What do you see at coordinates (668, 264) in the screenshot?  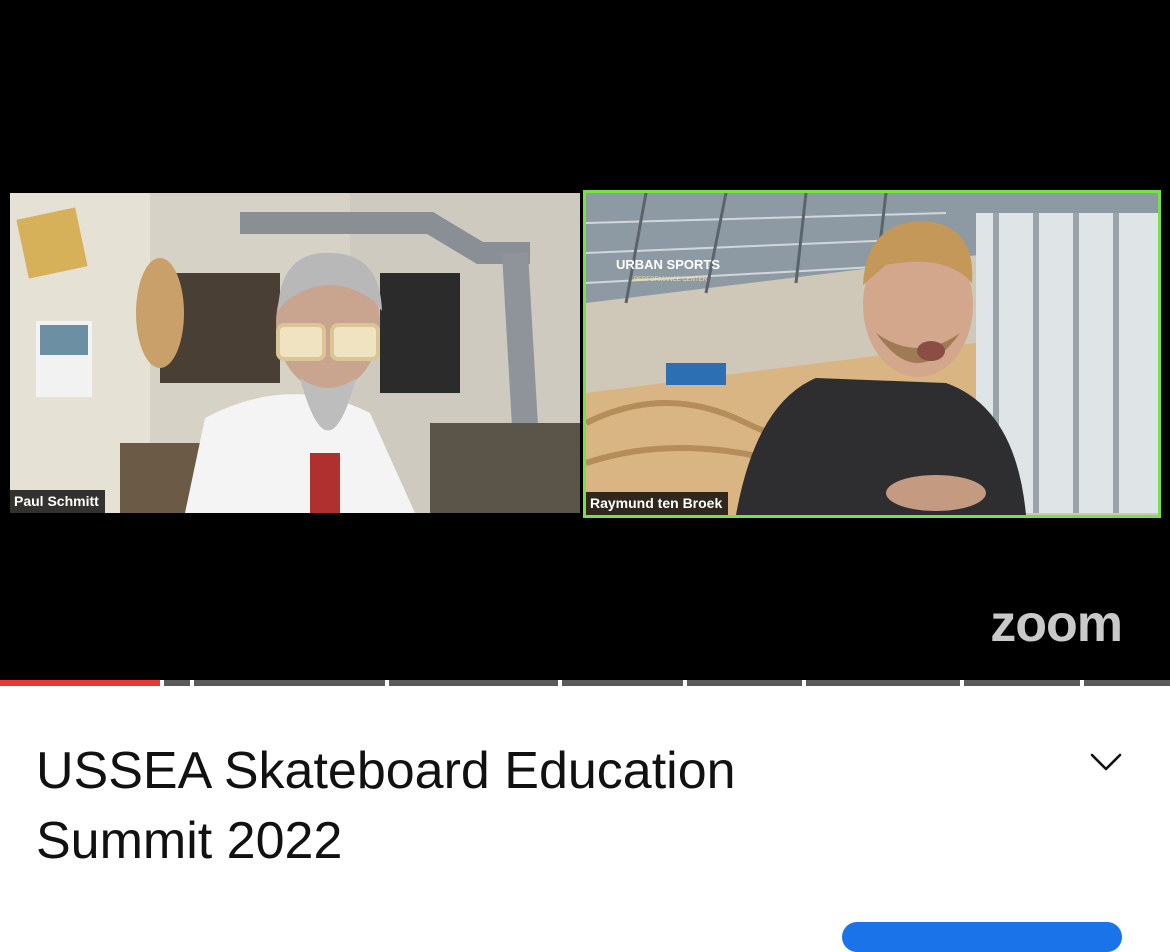 I see `urban-sports-sign: URBAN SPORTS` at bounding box center [668, 264].